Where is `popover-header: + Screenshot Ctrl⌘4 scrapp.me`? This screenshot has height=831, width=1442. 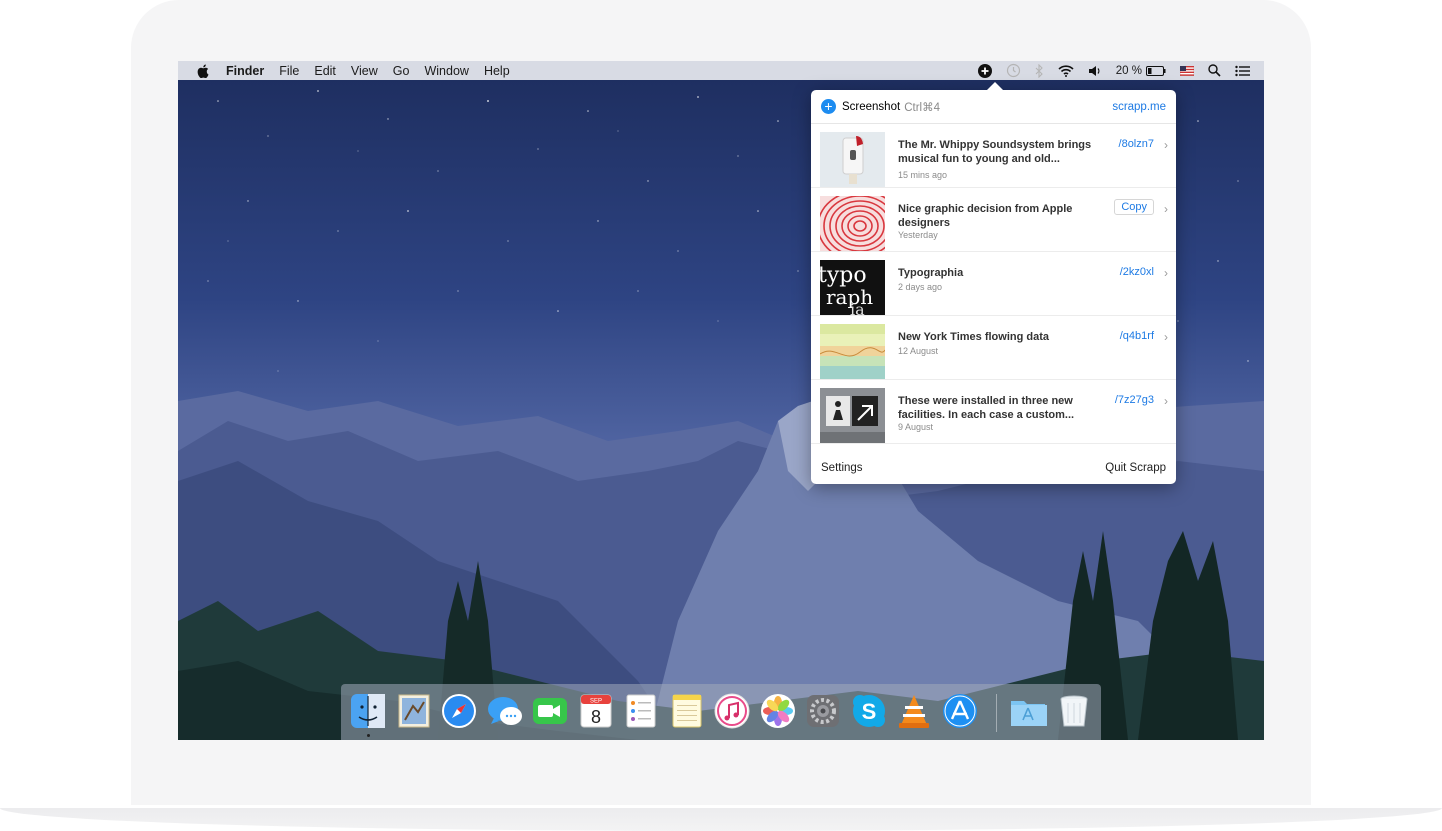
popover-header: + Screenshot Ctrl⌘4 scrapp.me is located at coordinates (993, 107).